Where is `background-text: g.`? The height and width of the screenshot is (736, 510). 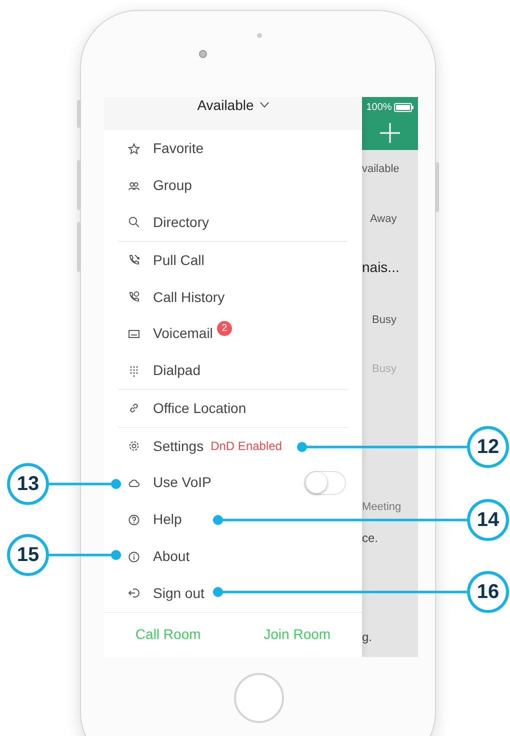 background-text: g. is located at coordinates (367, 637).